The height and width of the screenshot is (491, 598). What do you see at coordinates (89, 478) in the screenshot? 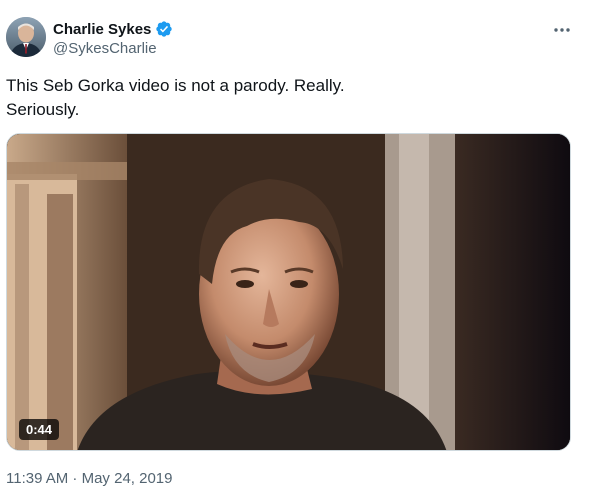
I see `tweet-timestamp: 11:39 AM · May 24, 2019` at bounding box center [89, 478].